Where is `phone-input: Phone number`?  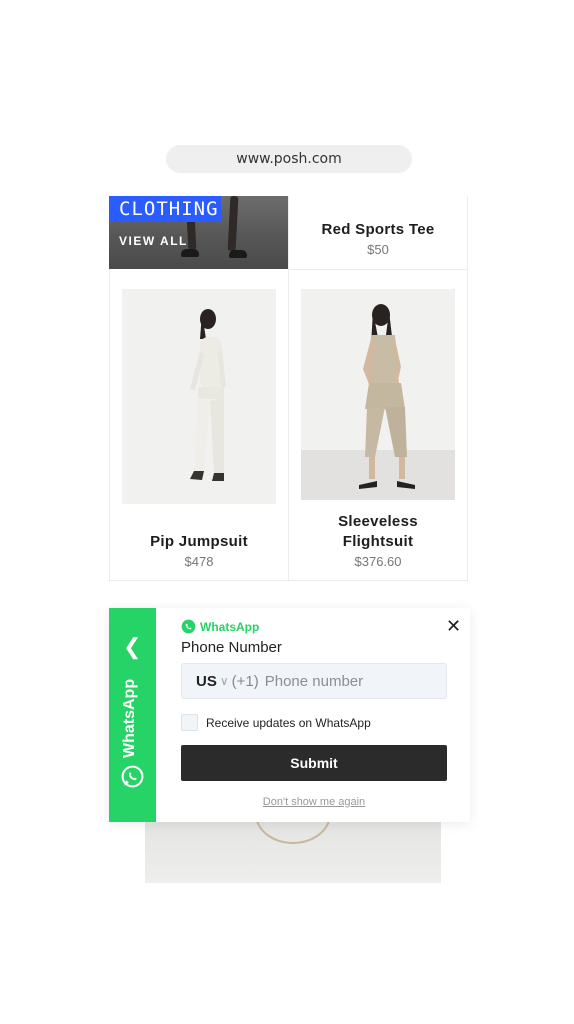 phone-input: Phone number is located at coordinates (314, 681).